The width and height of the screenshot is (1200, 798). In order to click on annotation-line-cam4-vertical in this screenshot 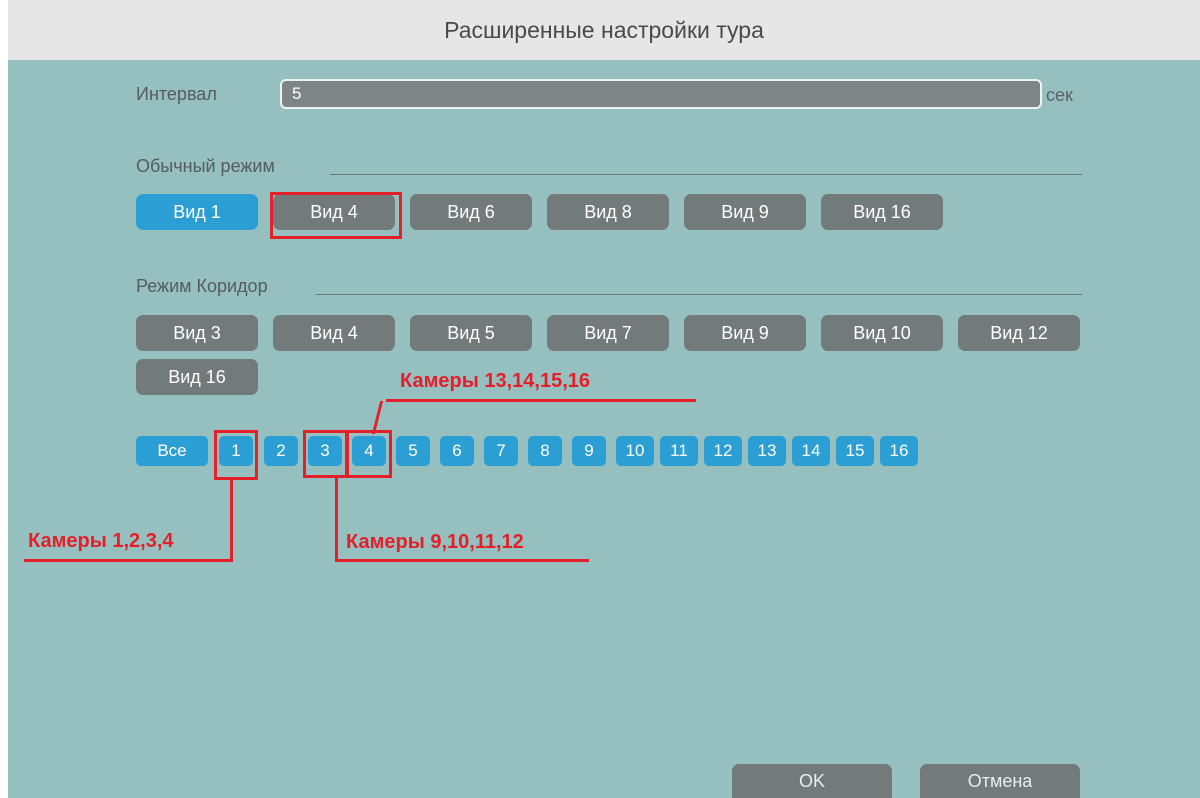, I will do `click(377, 417)`.